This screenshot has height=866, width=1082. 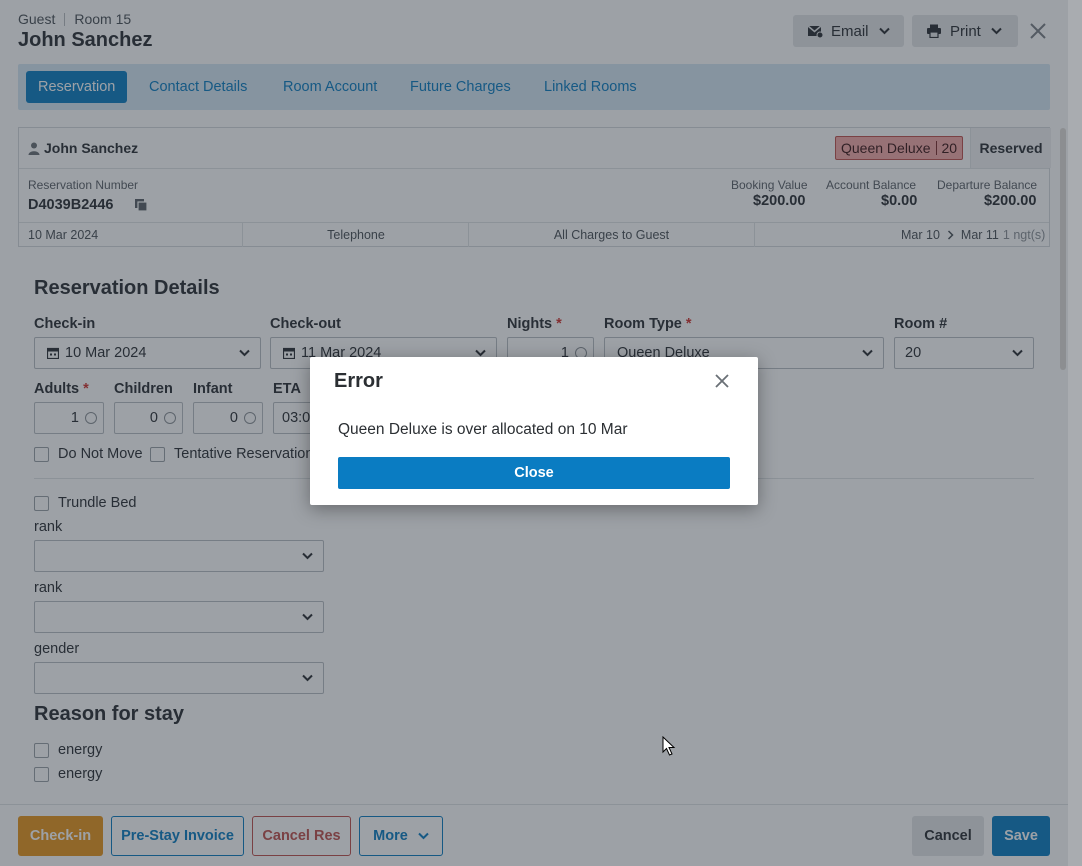 What do you see at coordinates (358, 381) in the screenshot?
I see `dialog-title: Error` at bounding box center [358, 381].